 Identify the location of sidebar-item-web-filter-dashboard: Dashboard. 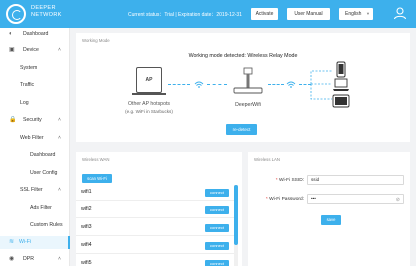
(35, 155).